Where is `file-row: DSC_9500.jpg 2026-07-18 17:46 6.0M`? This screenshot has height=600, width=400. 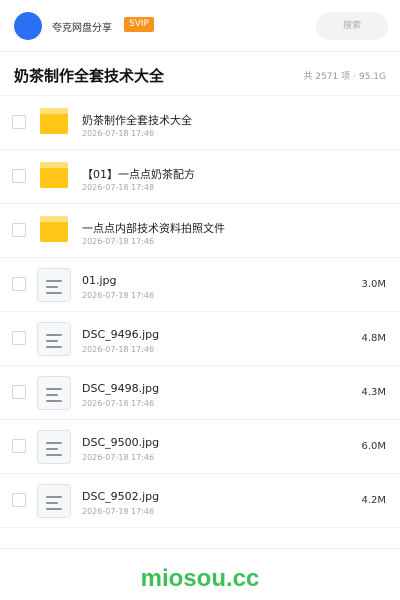 file-row: DSC_9500.jpg 2026-07-18 17:46 6.0M is located at coordinates (200, 447).